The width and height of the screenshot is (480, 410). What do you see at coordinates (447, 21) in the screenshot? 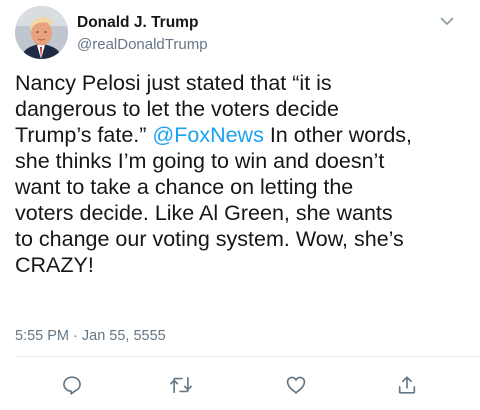
I see `chevron-down-icon` at bounding box center [447, 21].